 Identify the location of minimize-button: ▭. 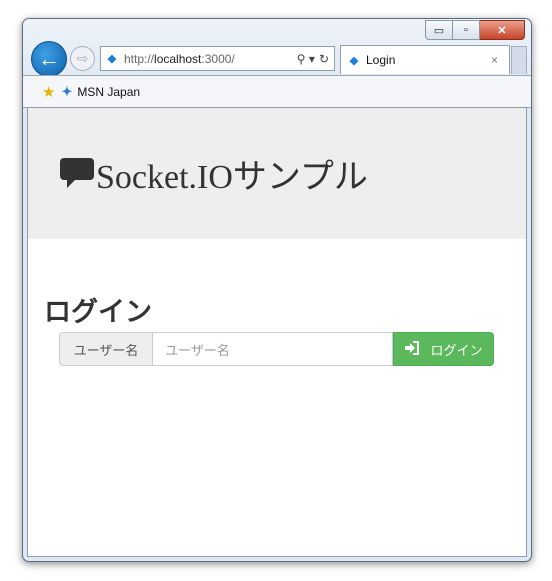
(439, 30).